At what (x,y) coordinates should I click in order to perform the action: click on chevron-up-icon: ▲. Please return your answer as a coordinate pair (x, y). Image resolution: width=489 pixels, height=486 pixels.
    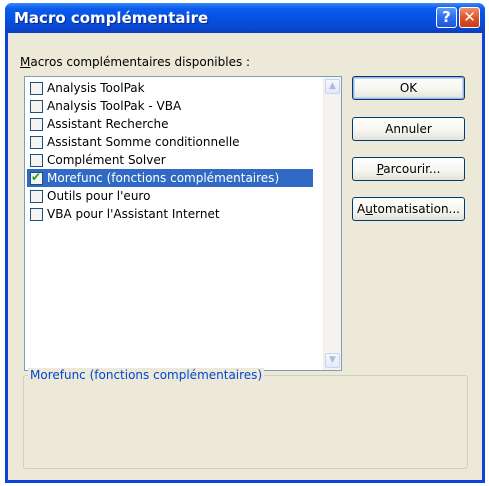
    Looking at the image, I should click on (332, 86).